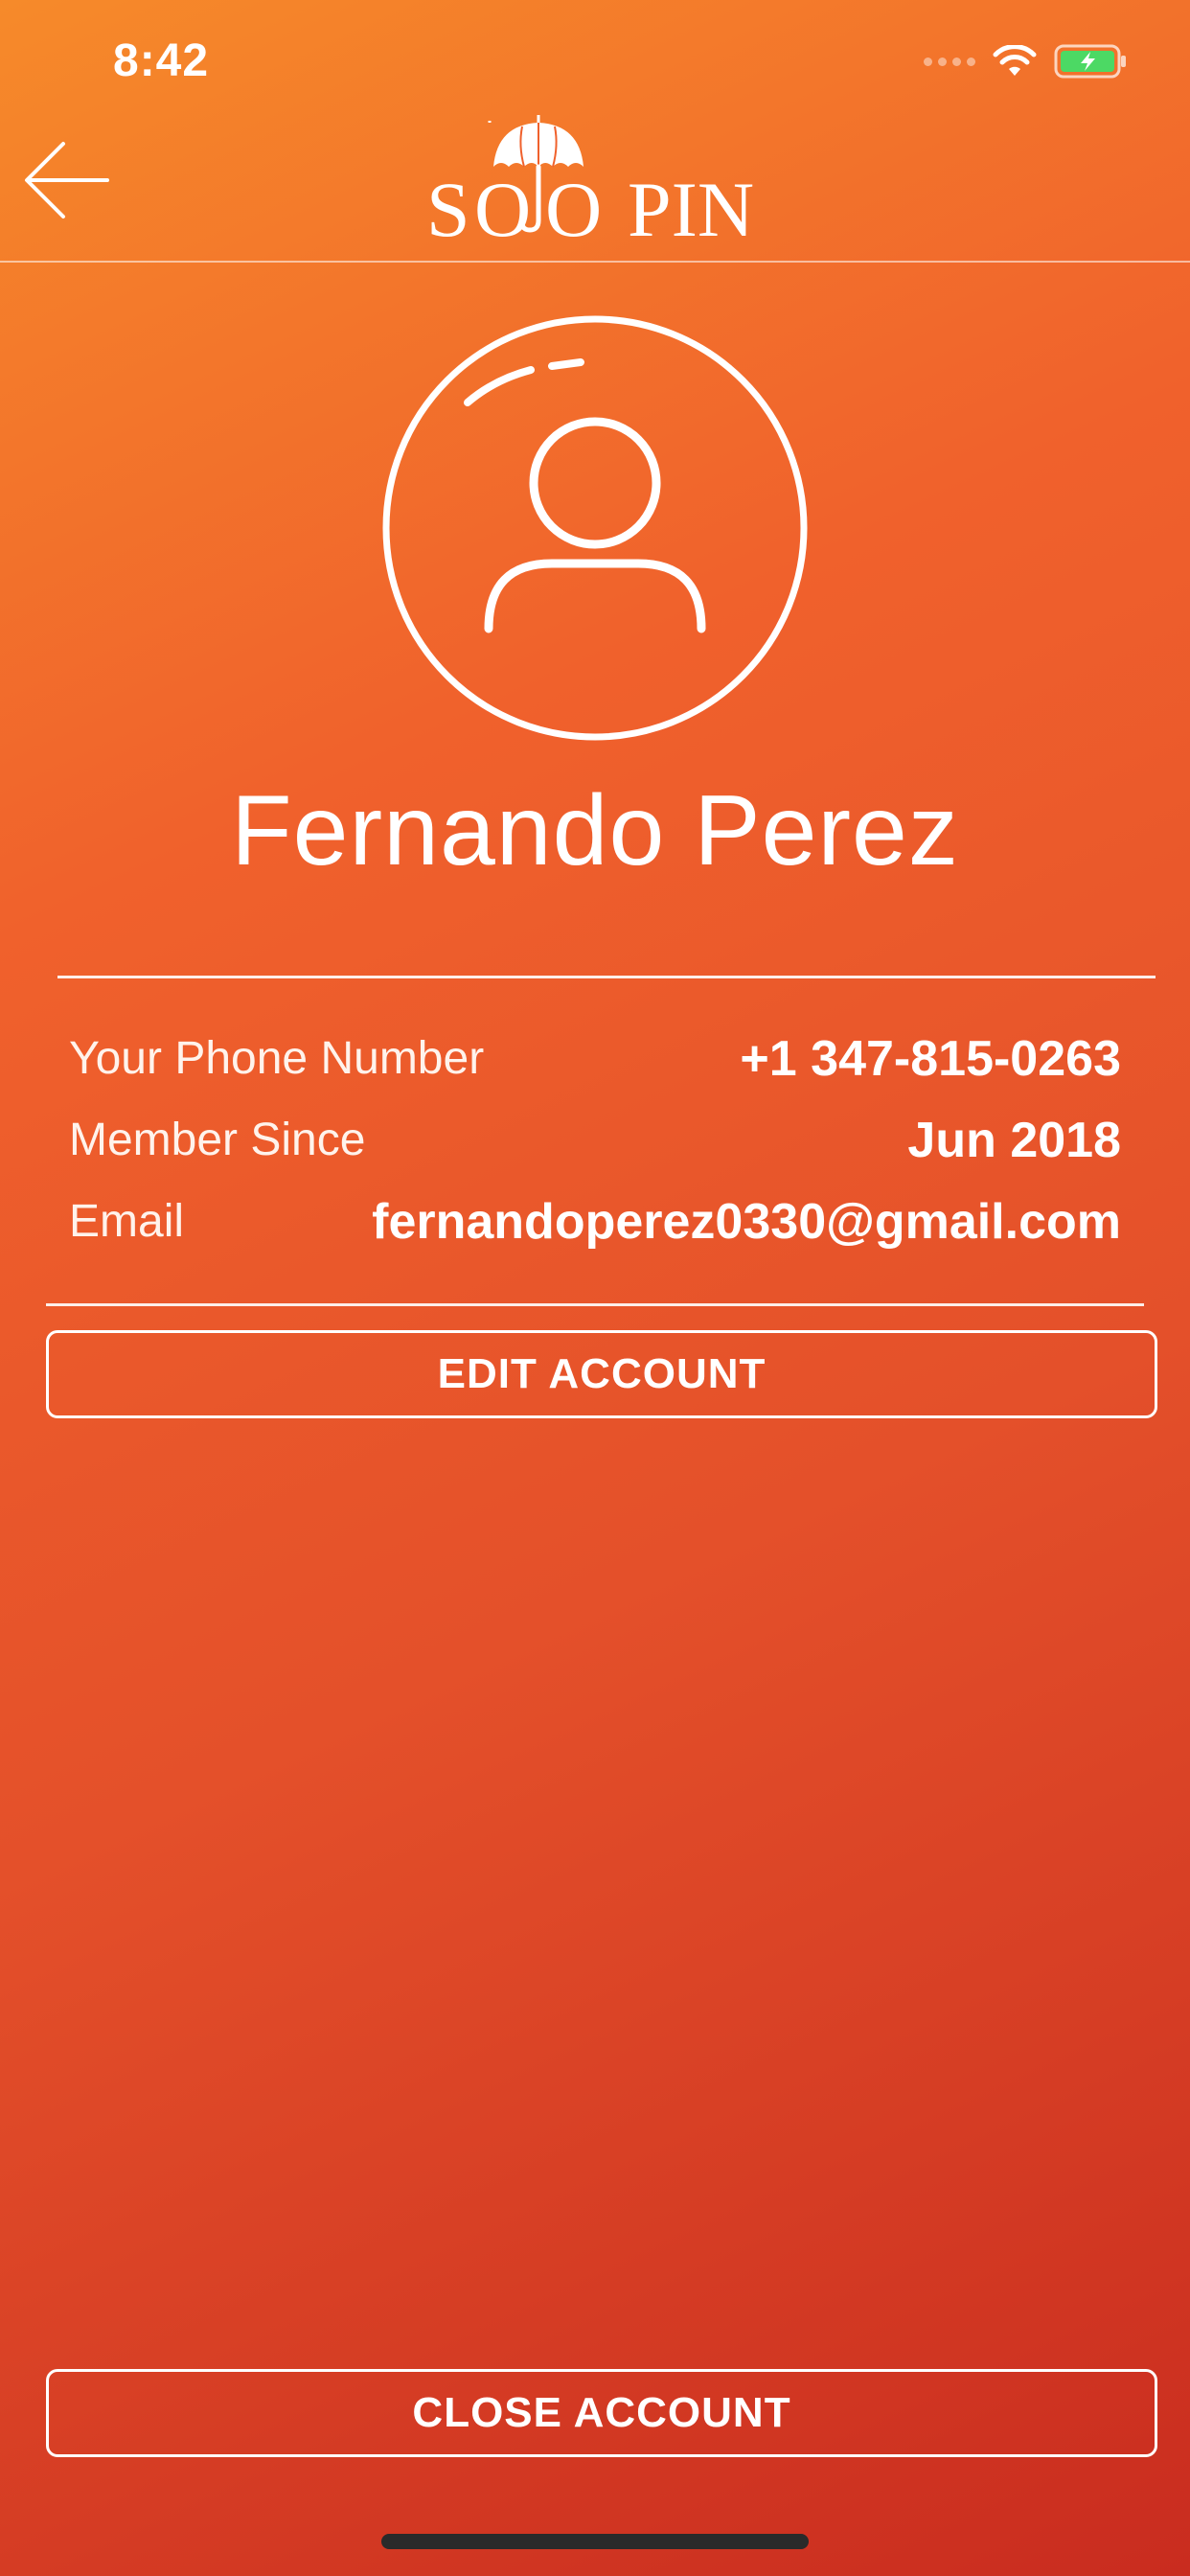 This screenshot has height=2576, width=1190. Describe the element at coordinates (931, 1058) in the screenshot. I see `phone-value: +1 347-815-0263` at that location.